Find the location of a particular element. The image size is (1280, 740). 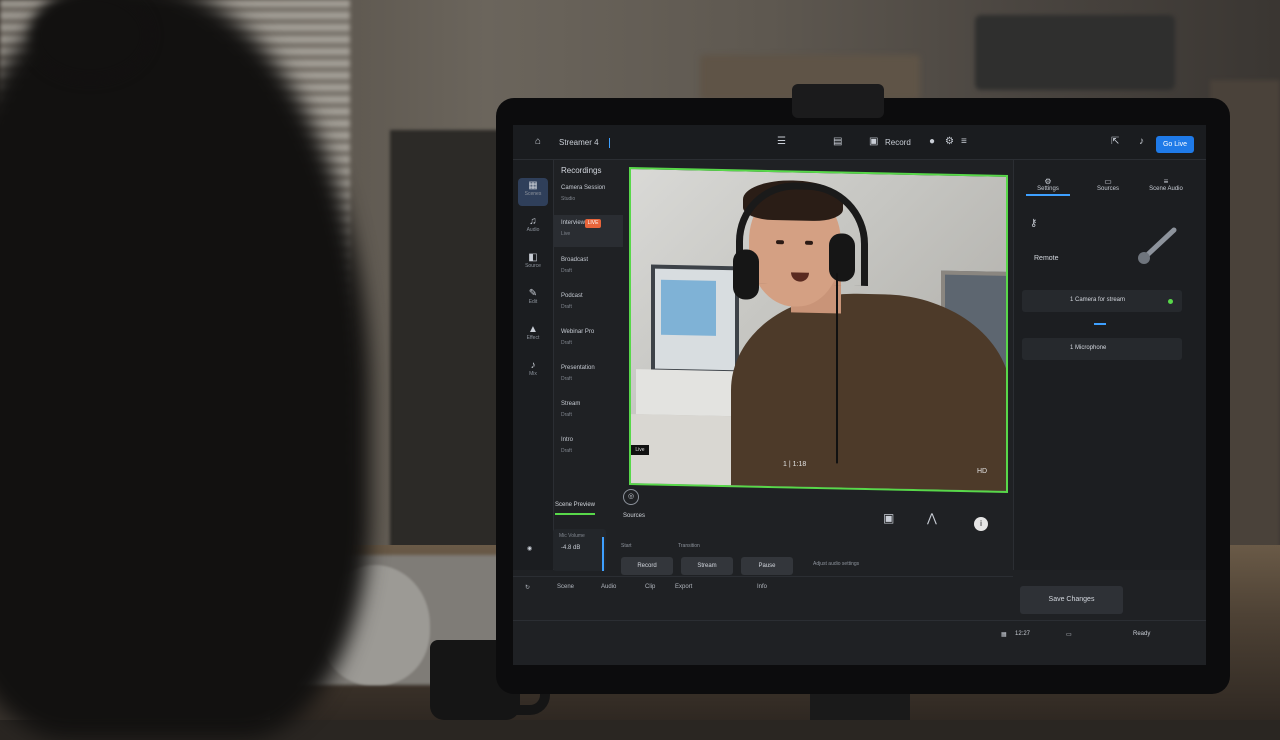

panel-title: Recordings is located at coordinates (581, 170).